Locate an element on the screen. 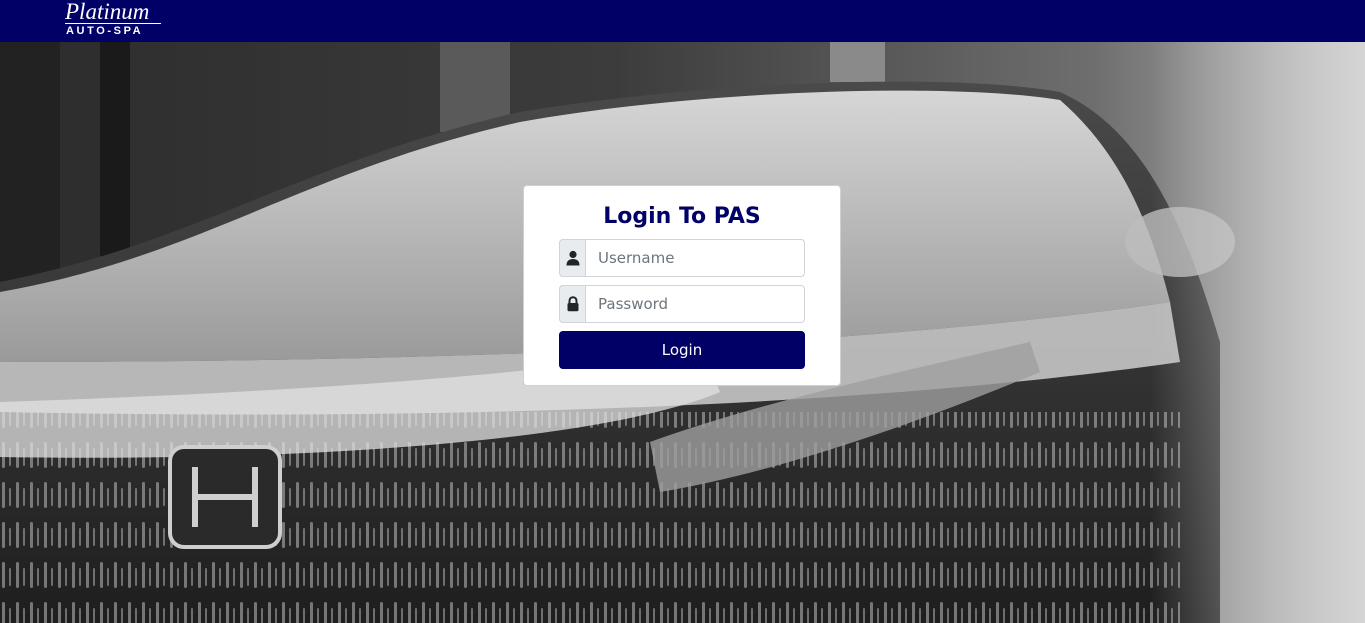 Image resolution: width=1365 pixels, height=623 pixels. login-title: Login To PAS is located at coordinates (682, 216).